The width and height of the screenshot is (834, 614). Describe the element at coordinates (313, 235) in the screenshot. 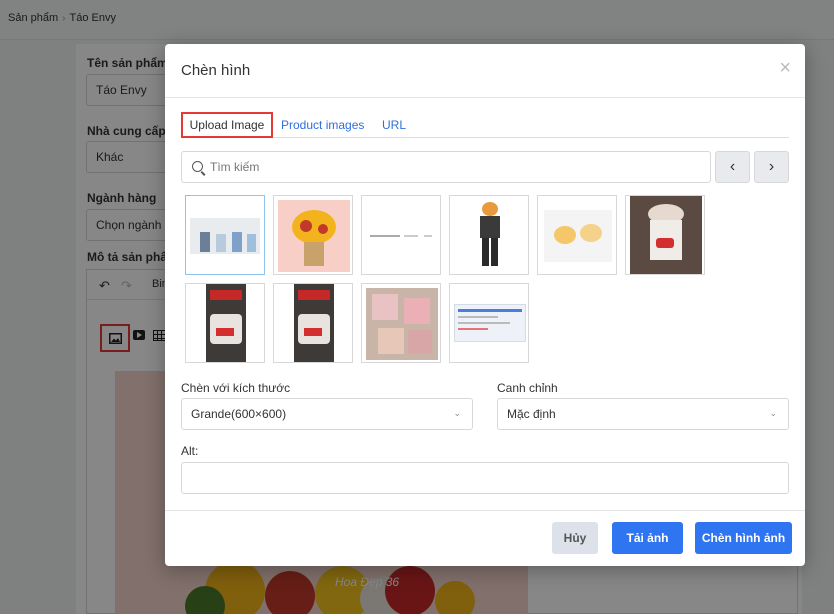

I see `flower-basket-thumbnail` at that location.